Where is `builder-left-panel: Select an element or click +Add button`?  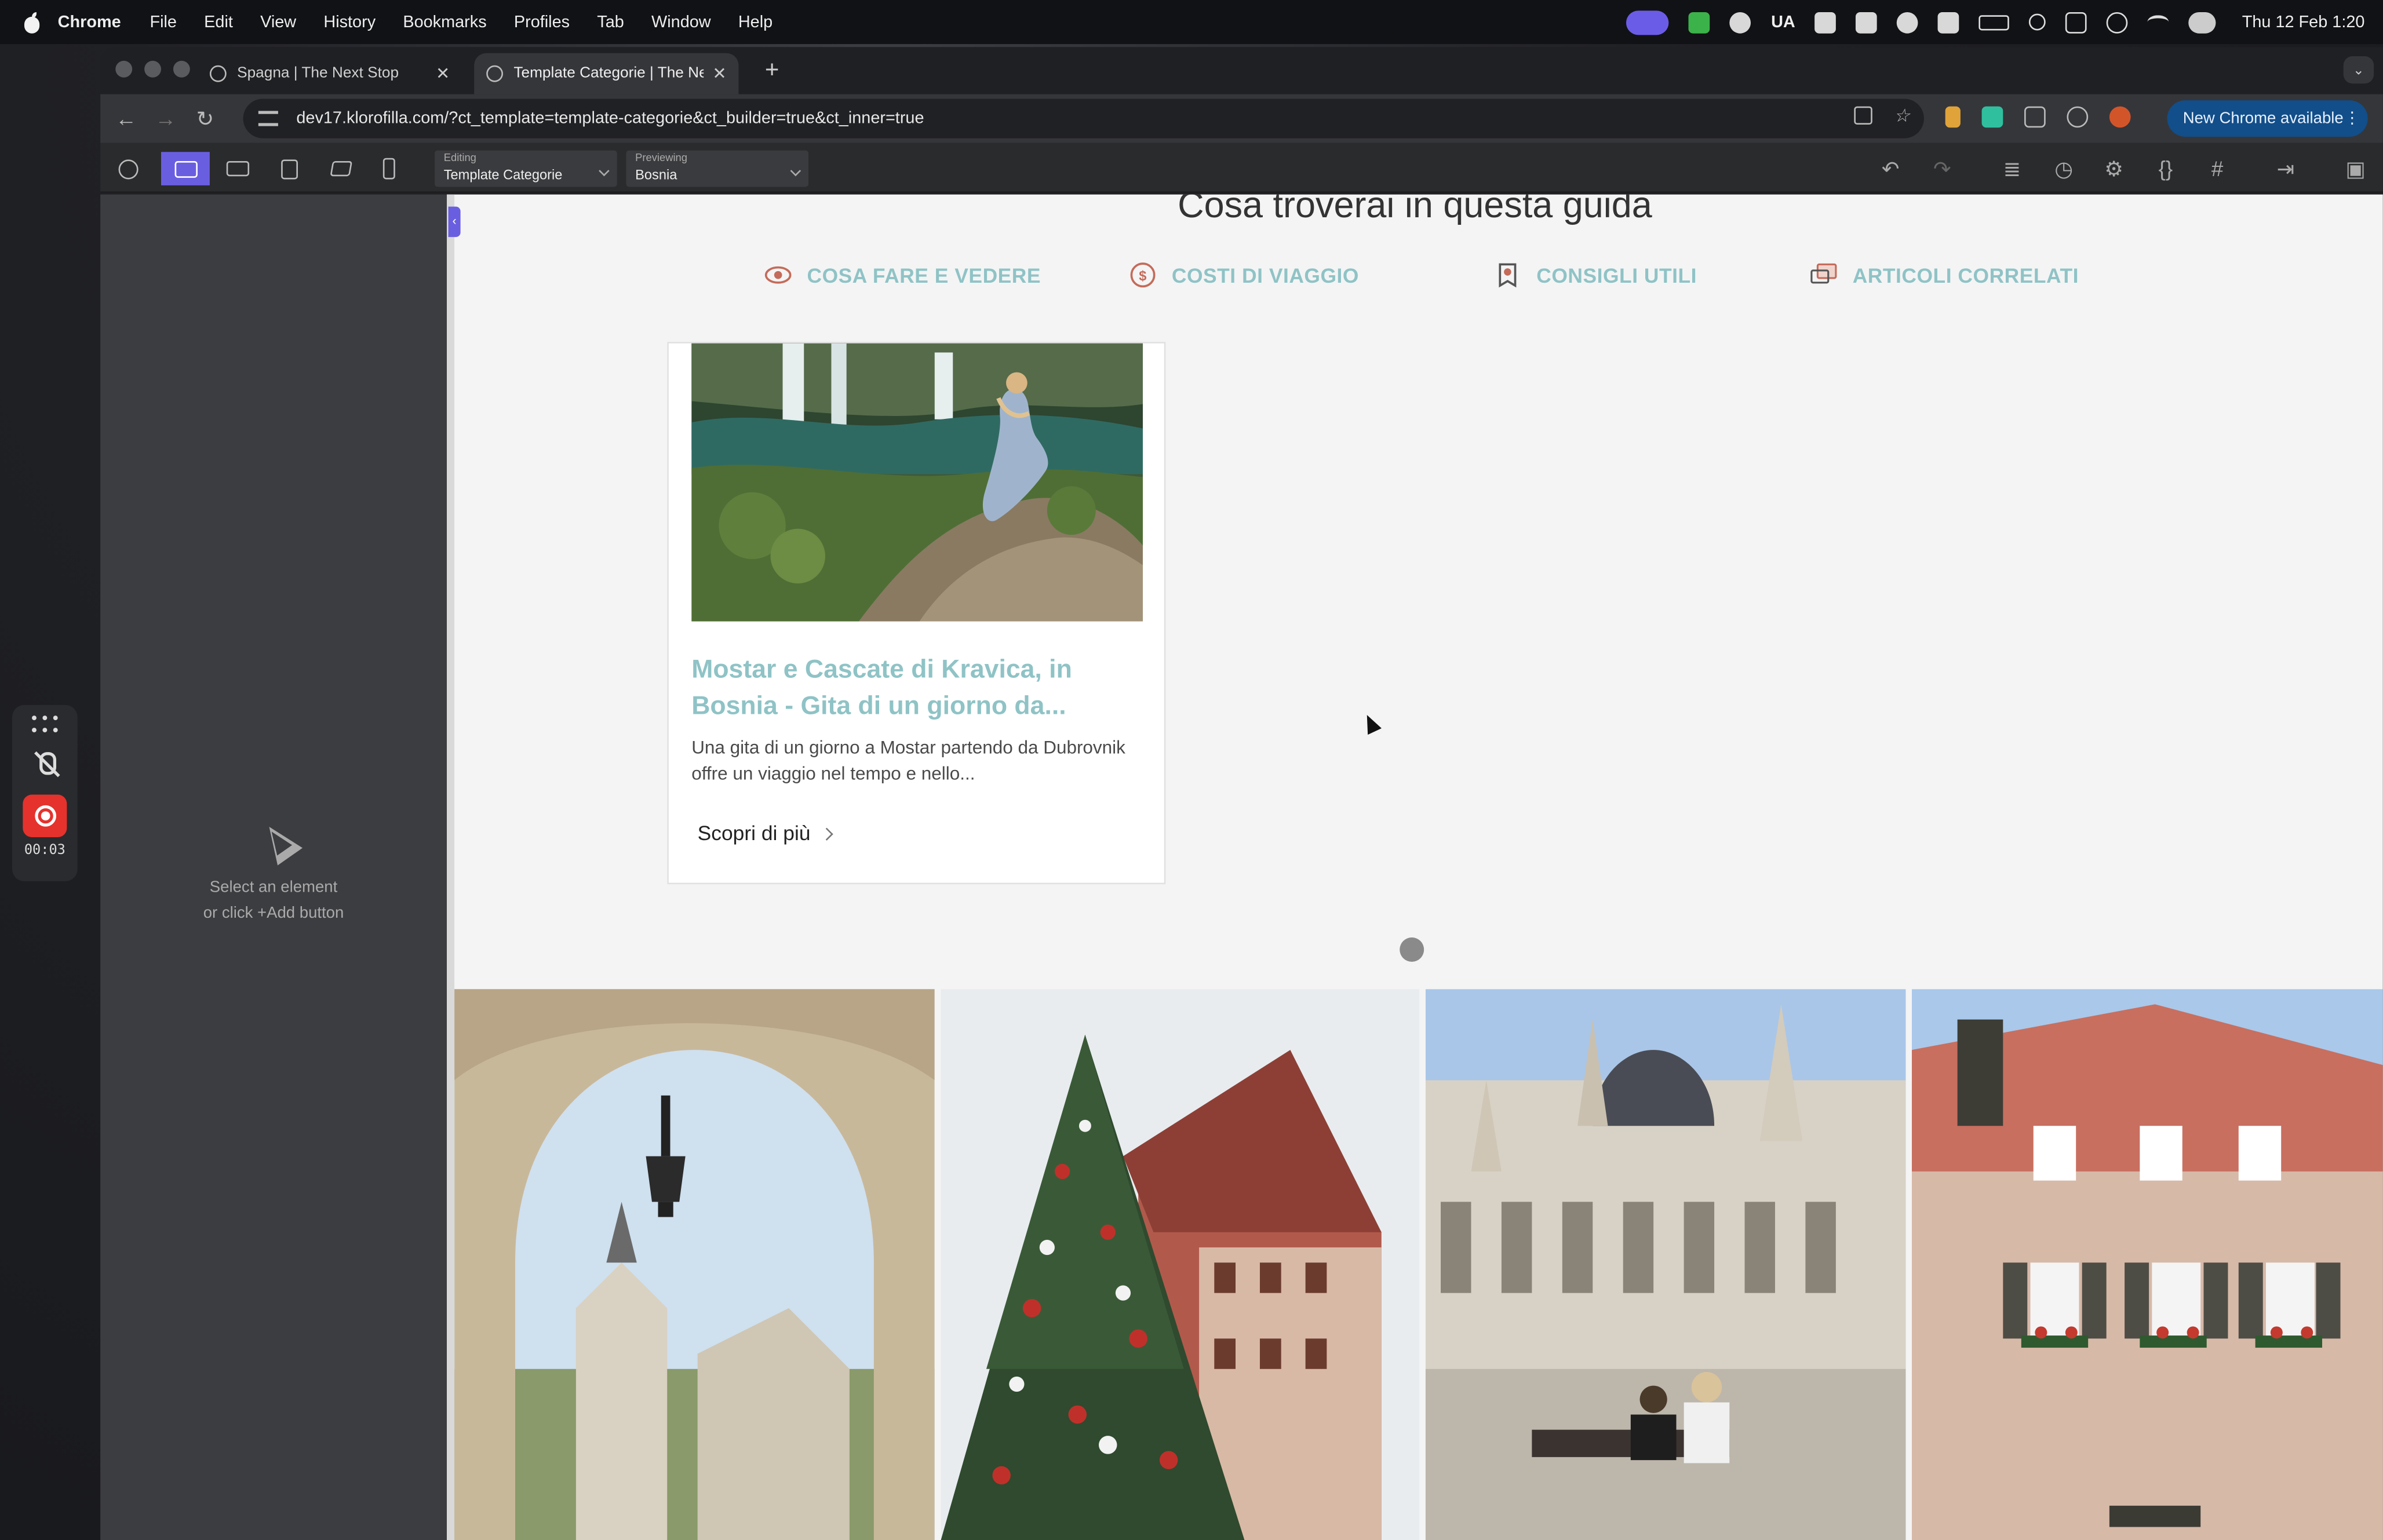 builder-left-panel: Select an element or click +Add button is located at coordinates (273, 867).